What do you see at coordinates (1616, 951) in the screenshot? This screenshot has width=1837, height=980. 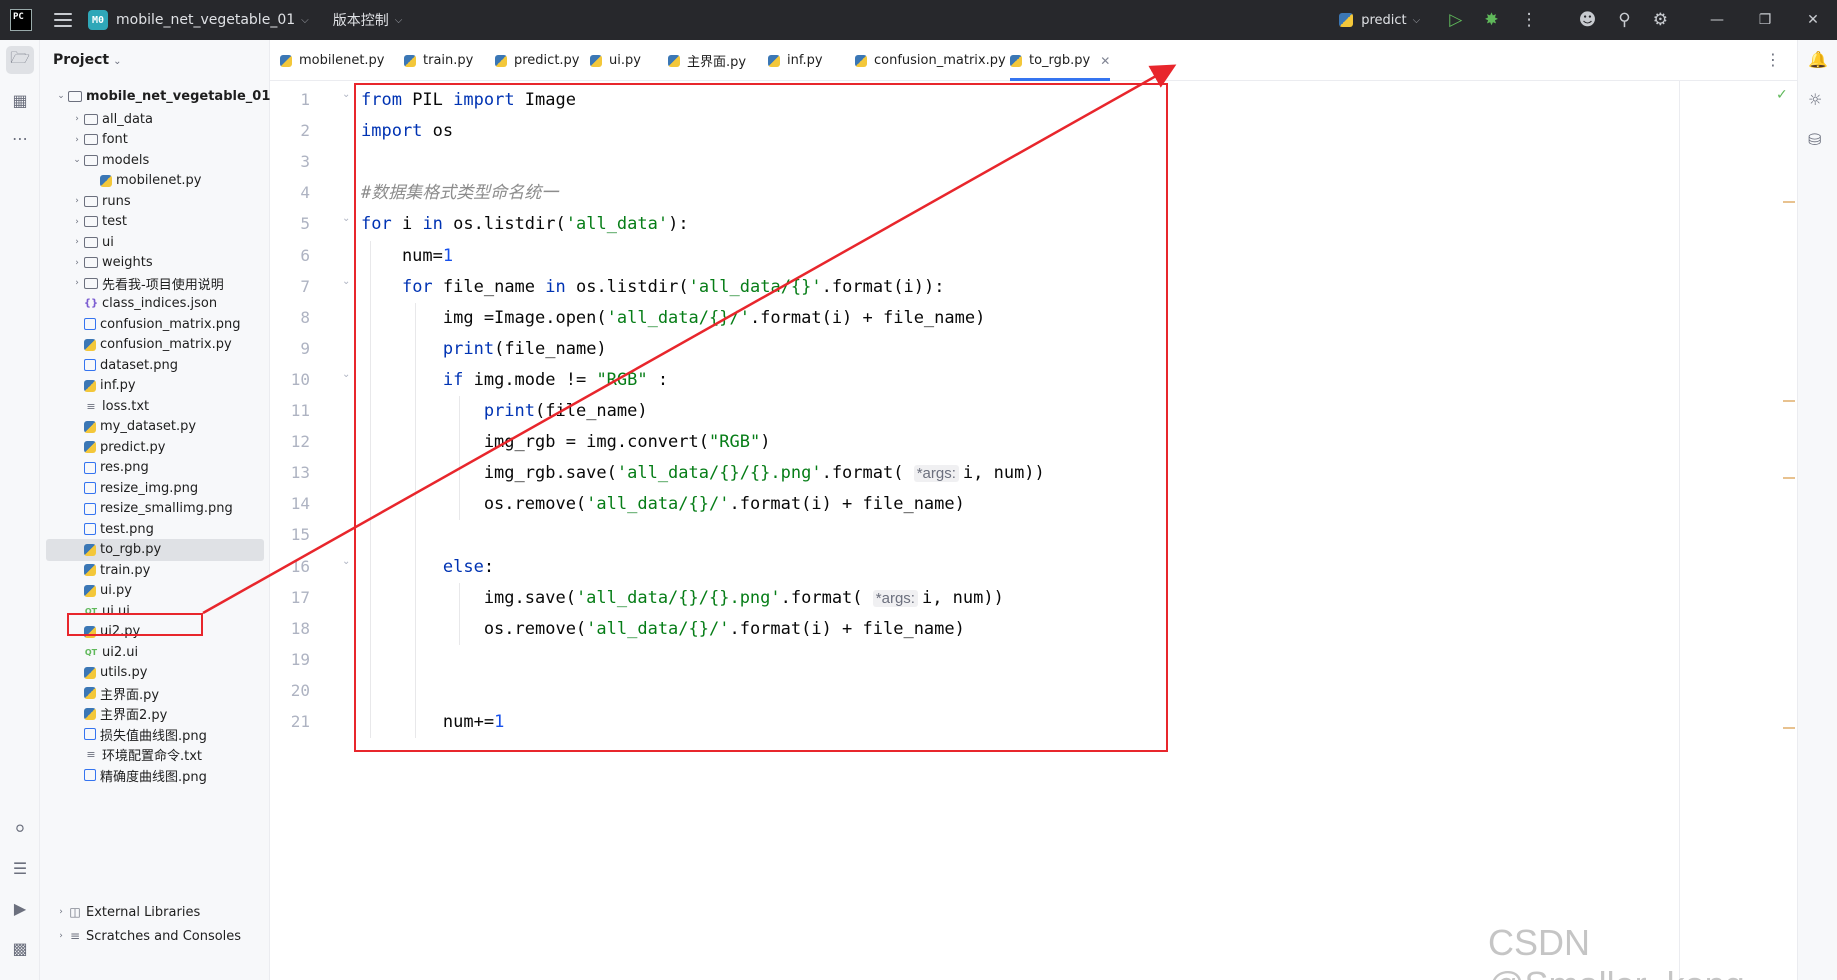 I see `watermark: CSDN @Smaller_kong` at bounding box center [1616, 951].